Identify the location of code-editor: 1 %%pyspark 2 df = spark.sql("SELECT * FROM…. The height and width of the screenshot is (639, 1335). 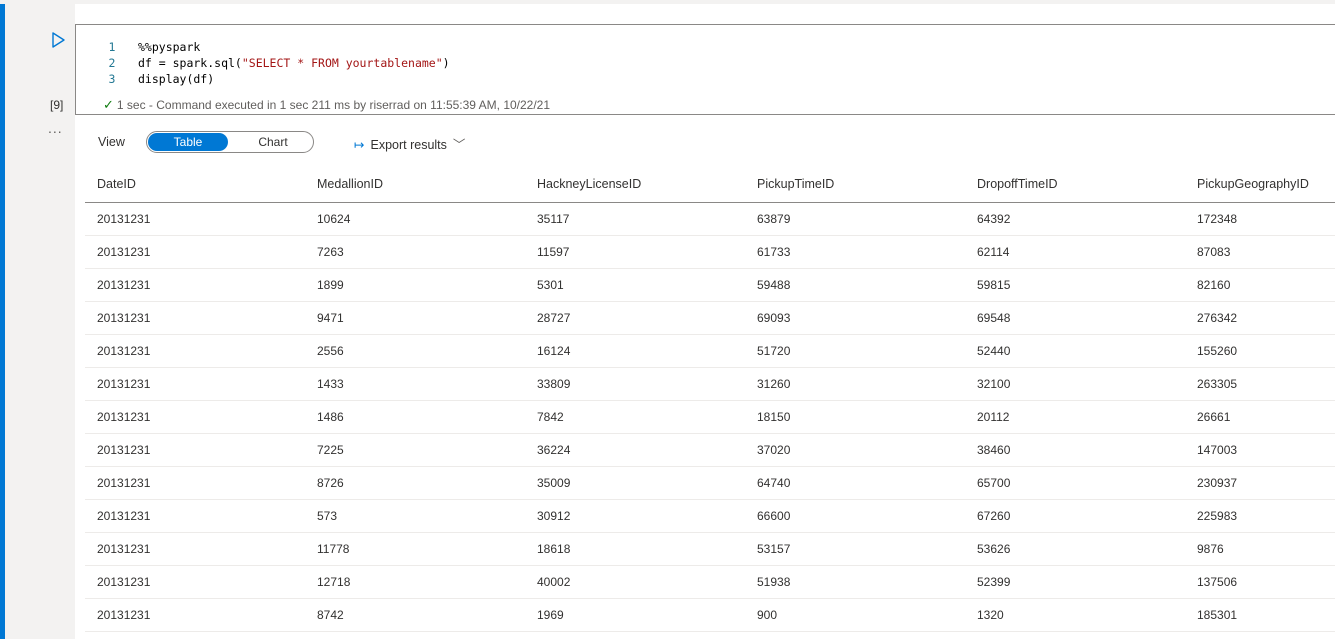
(705, 69).